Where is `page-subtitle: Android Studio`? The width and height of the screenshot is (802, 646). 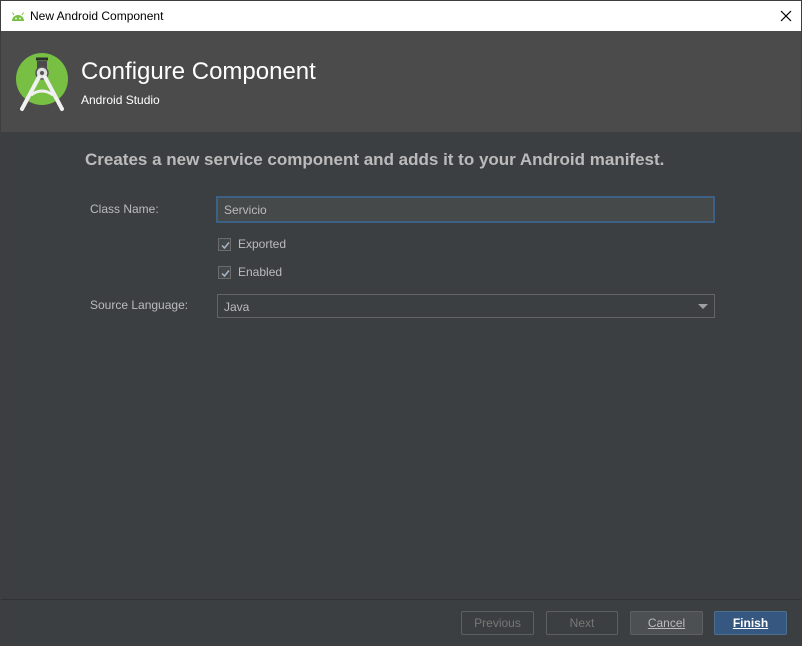 page-subtitle: Android Studio is located at coordinates (120, 100).